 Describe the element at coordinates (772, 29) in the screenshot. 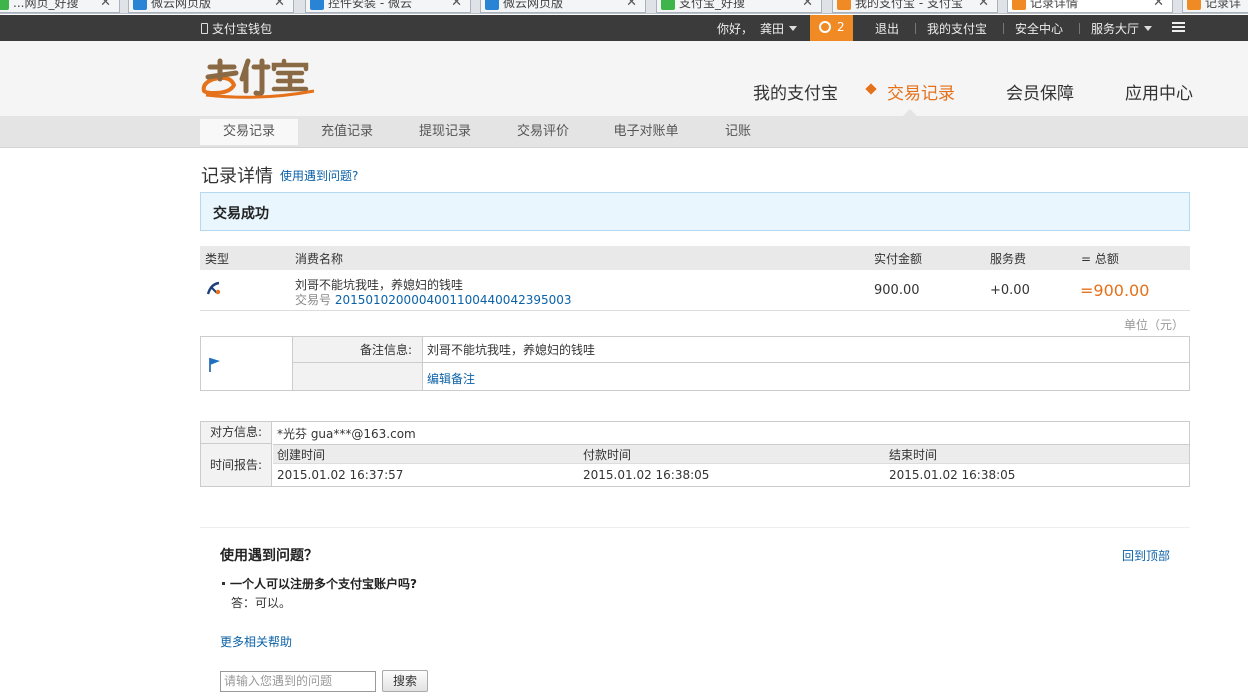

I see `user-name: 龚田` at that location.